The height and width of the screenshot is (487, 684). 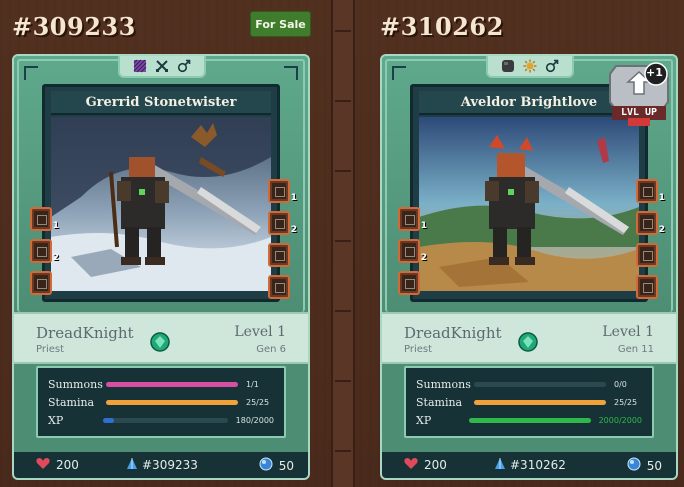 I want to click on card-footer: 200 #310262 50, so click(x=529, y=465).